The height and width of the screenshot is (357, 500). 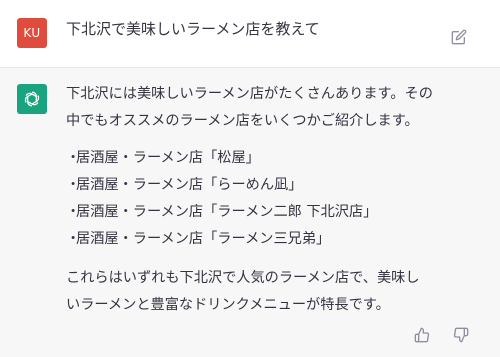 I want to click on list-item-text: 居酒屋・ラーメン店「ラーメン三兄弟」, so click(x=203, y=239).